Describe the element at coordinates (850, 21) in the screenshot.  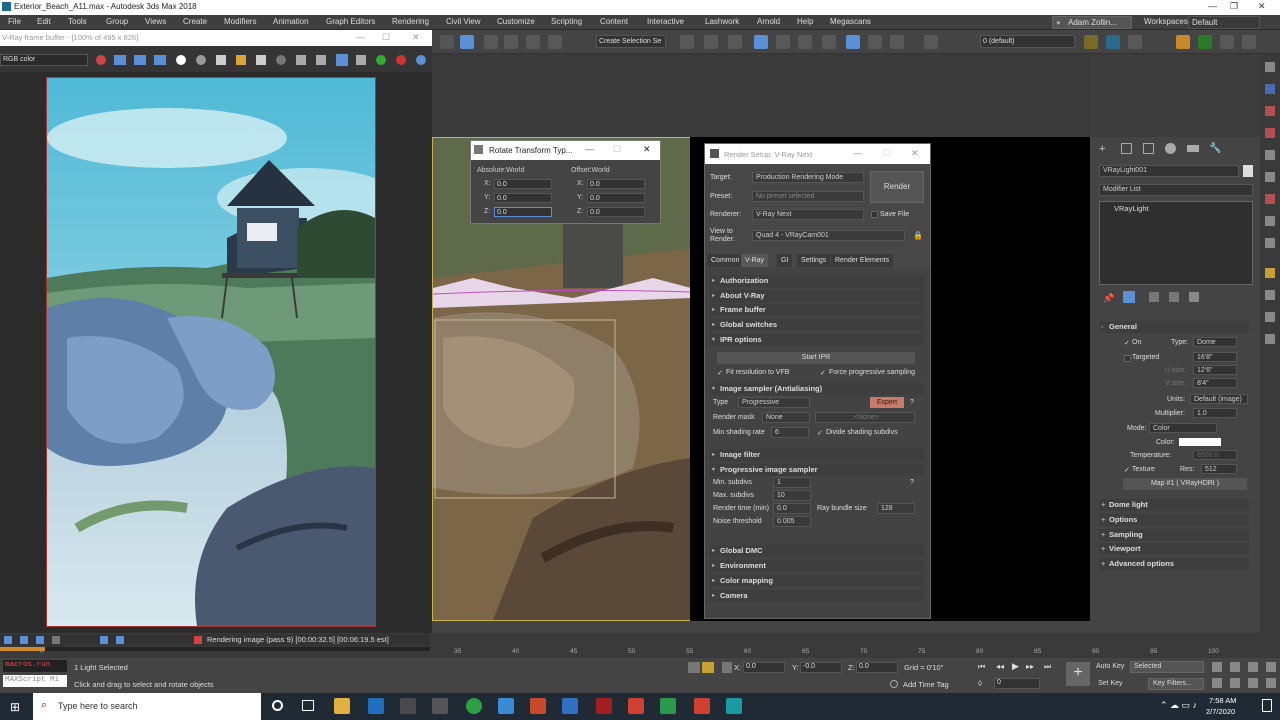
I see `menu-megascans: Megascans` at that location.